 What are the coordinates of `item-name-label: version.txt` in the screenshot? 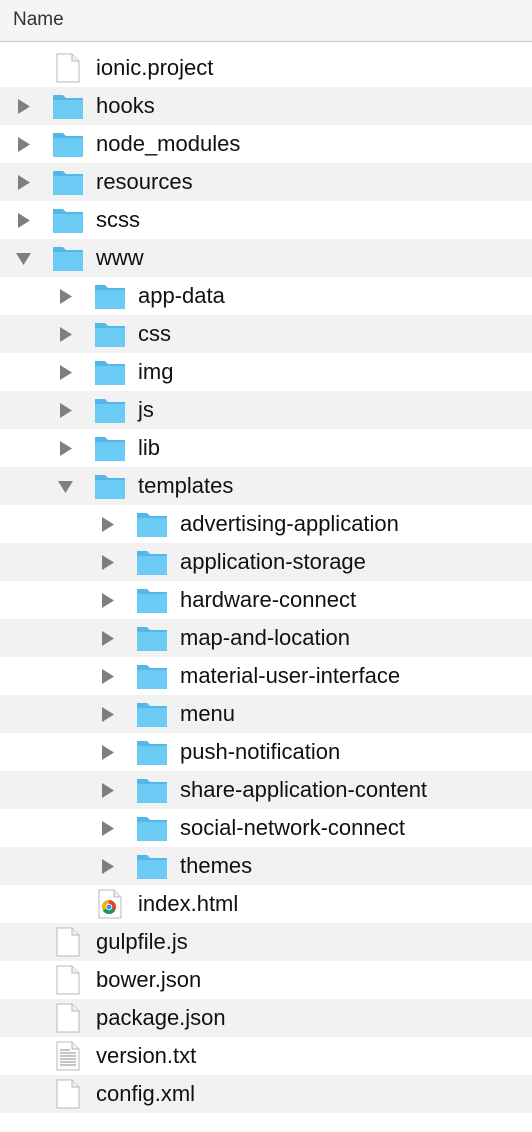 It's located at (146, 1055).